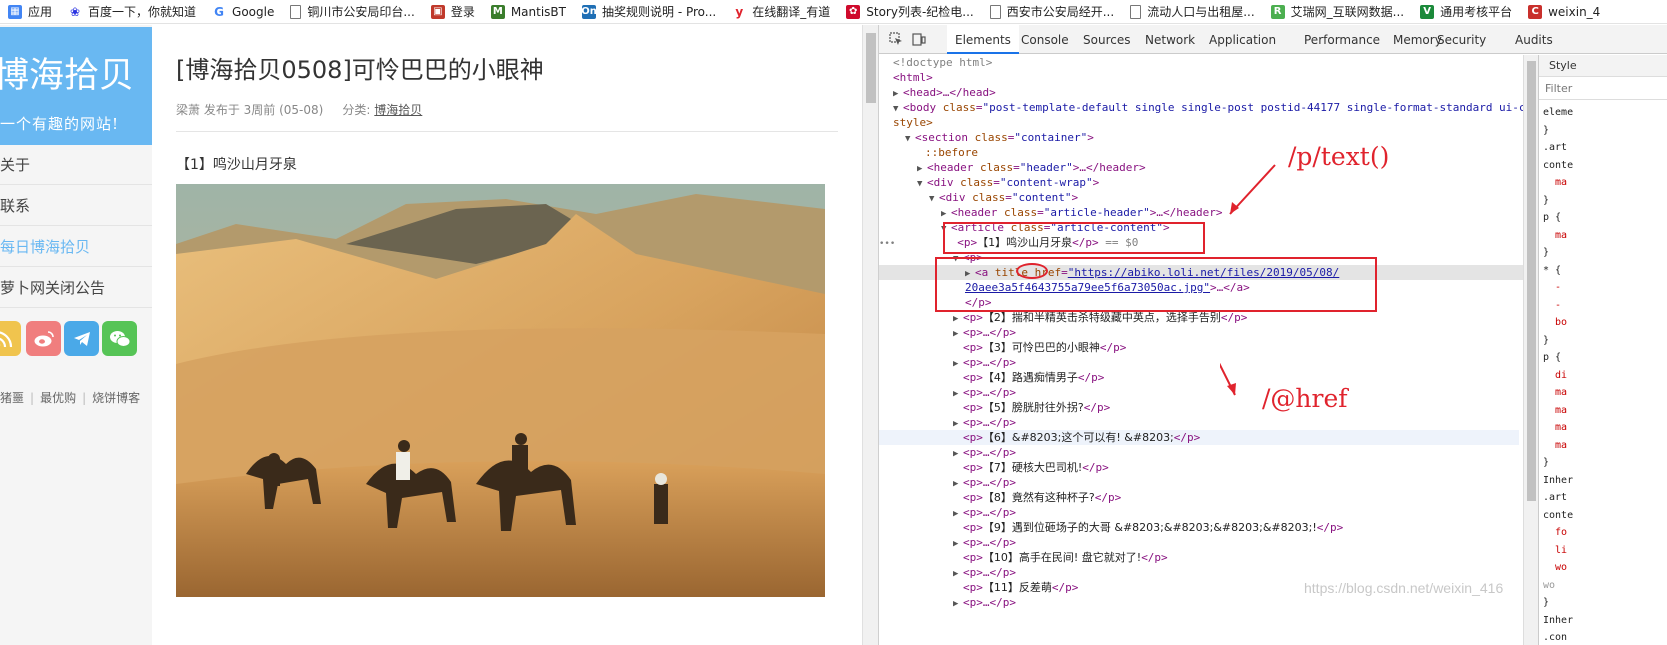  I want to click on site-logo: 博海拾贝 一个有趣的网站!, so click(76, 86).